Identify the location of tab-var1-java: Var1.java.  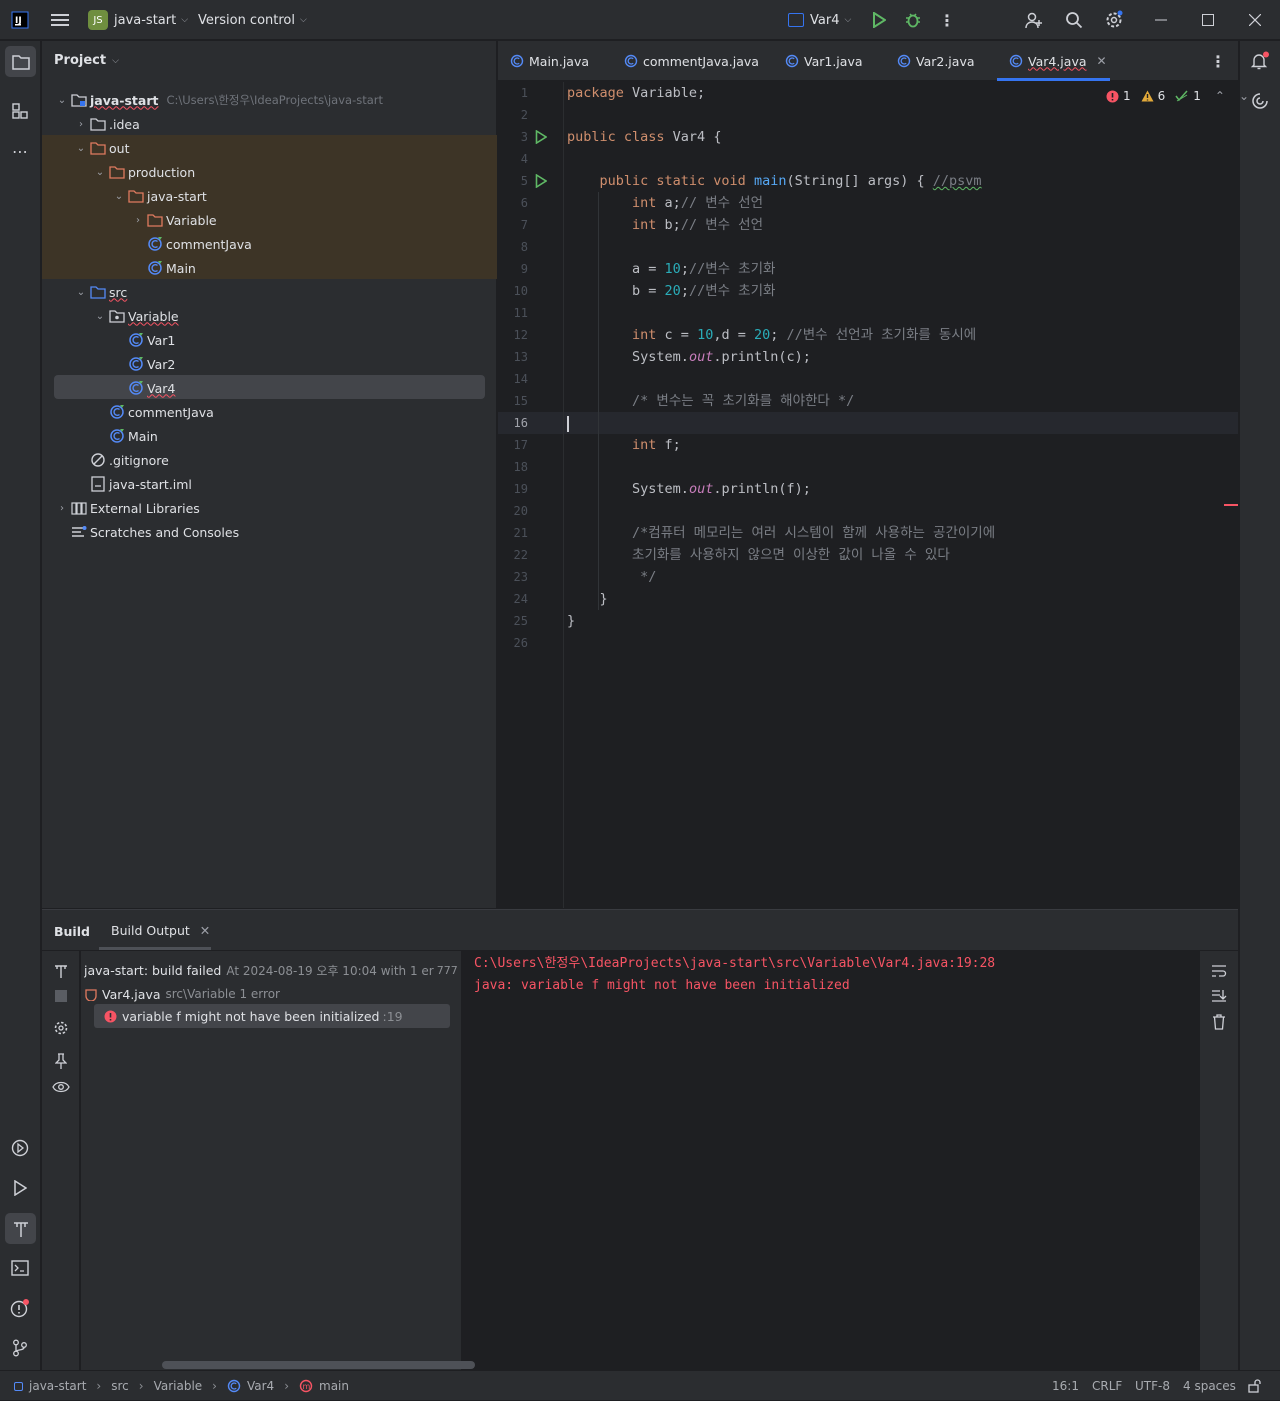
(824, 61).